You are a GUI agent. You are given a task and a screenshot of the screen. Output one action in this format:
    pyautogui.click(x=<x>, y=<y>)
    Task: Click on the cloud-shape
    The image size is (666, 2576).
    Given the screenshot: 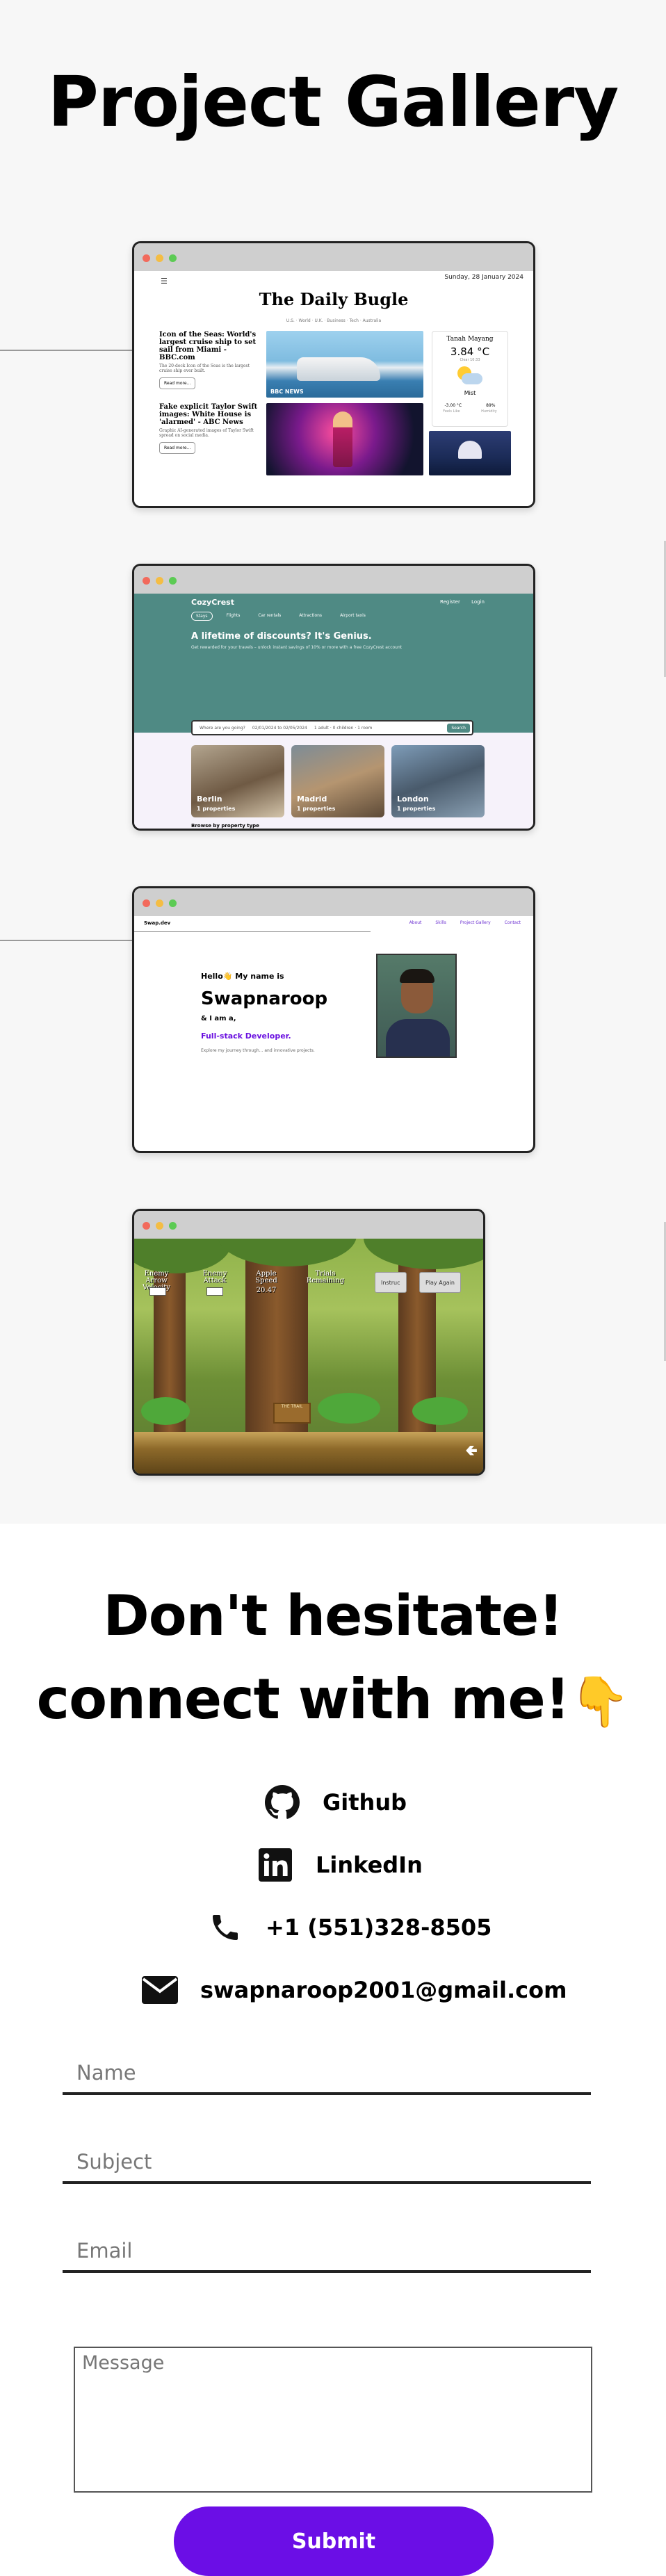 What is the action you would take?
    pyautogui.click(x=472, y=378)
    